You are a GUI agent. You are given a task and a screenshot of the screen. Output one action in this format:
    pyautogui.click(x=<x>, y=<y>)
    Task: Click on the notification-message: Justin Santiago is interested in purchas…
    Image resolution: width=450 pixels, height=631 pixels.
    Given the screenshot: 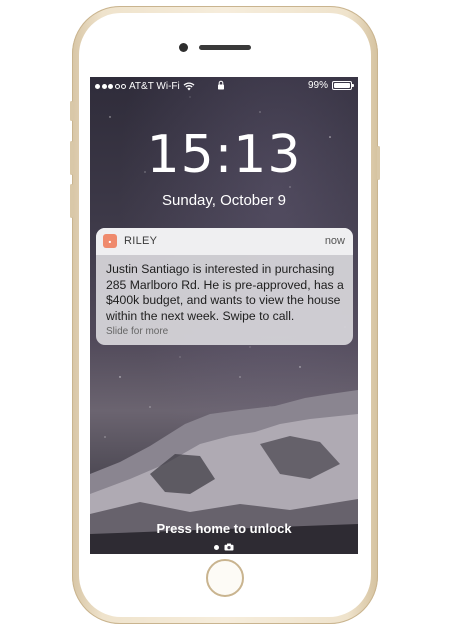 What is the action you would take?
    pyautogui.click(x=225, y=292)
    